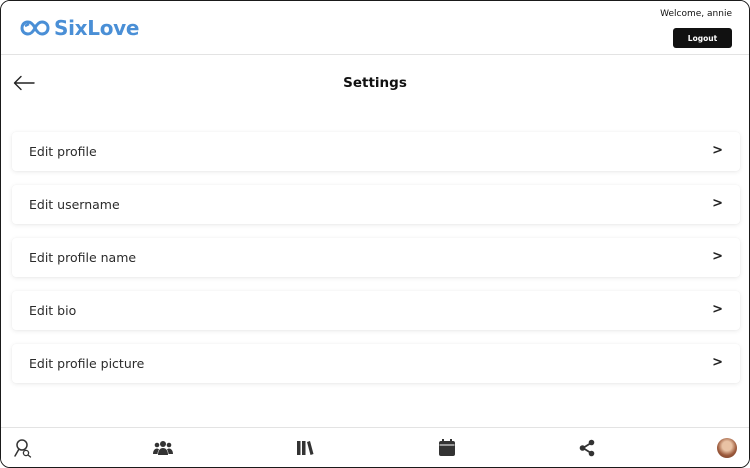  I want to click on share-icon, so click(587, 448).